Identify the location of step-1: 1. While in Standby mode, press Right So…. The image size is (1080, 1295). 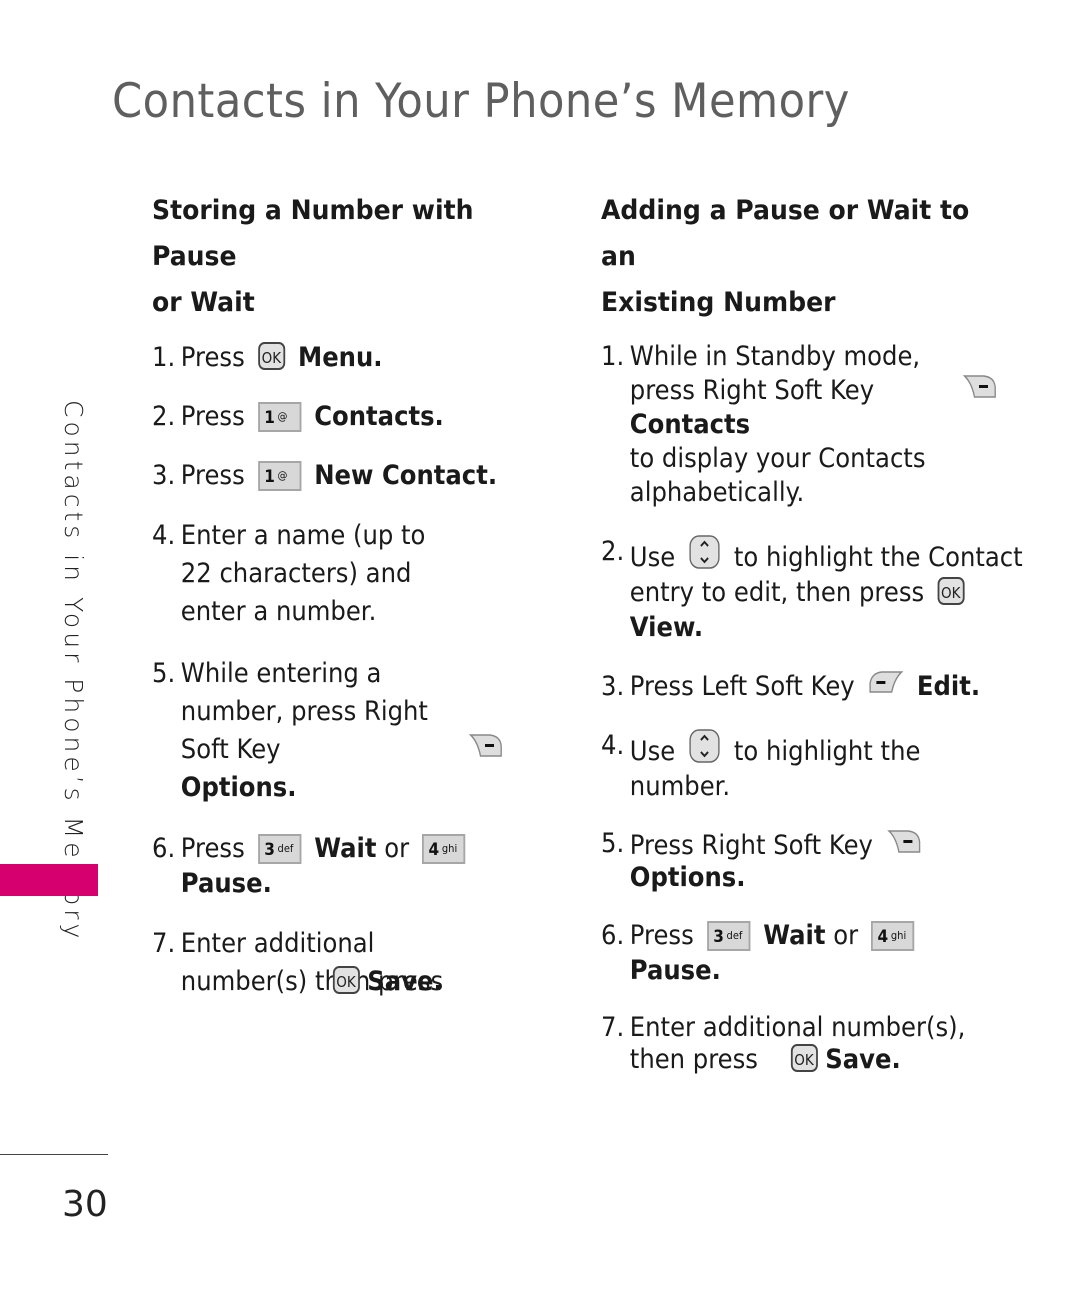
(813, 425).